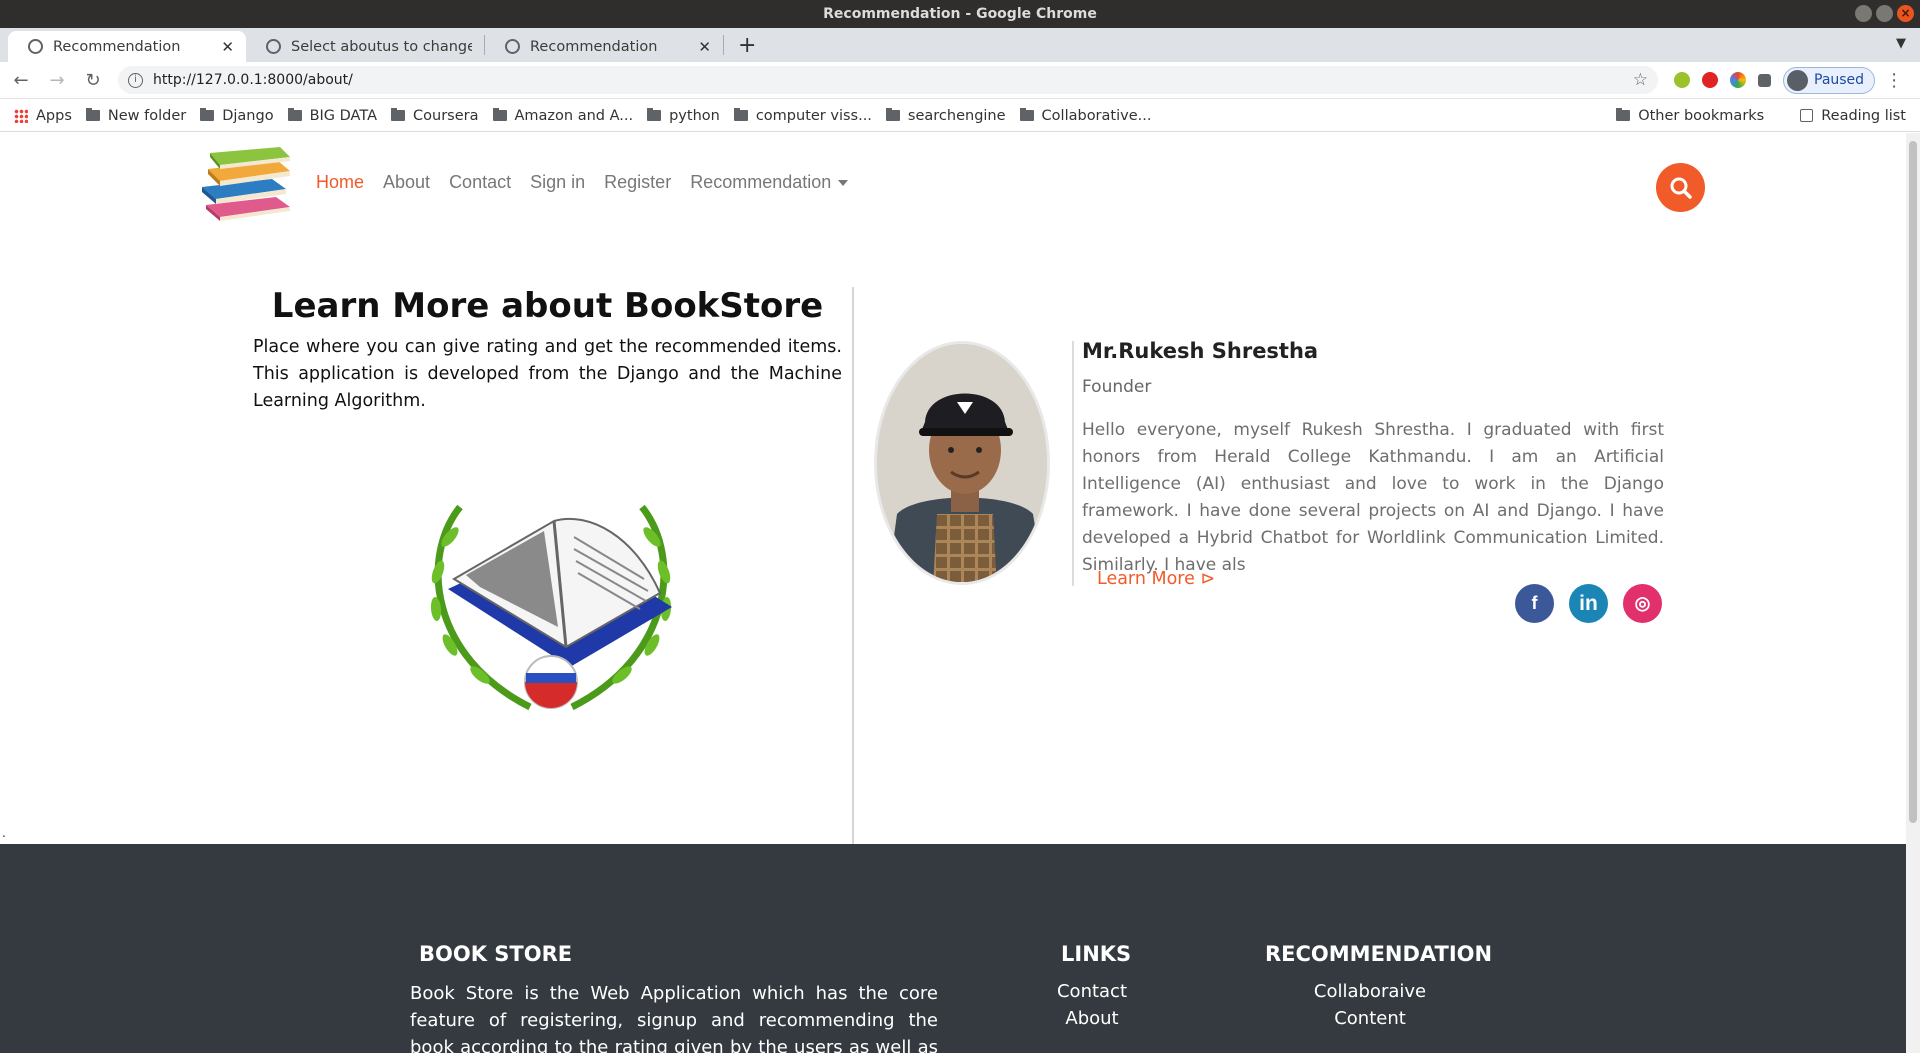 This screenshot has height=1053, width=1920. I want to click on tab-title: Select aboutus to change, so click(381, 46).